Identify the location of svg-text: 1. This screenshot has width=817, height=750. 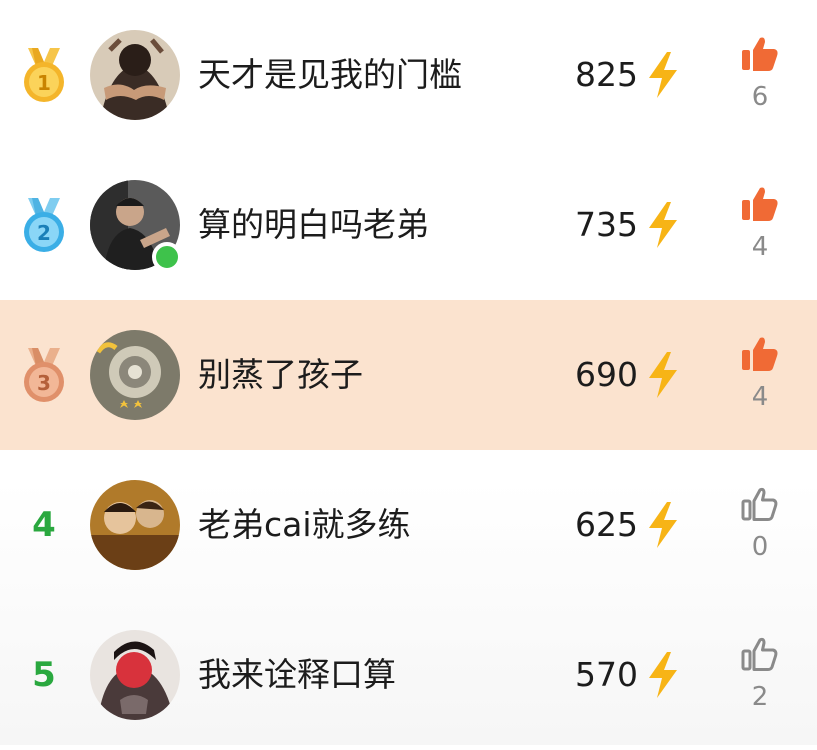
(44, 83).